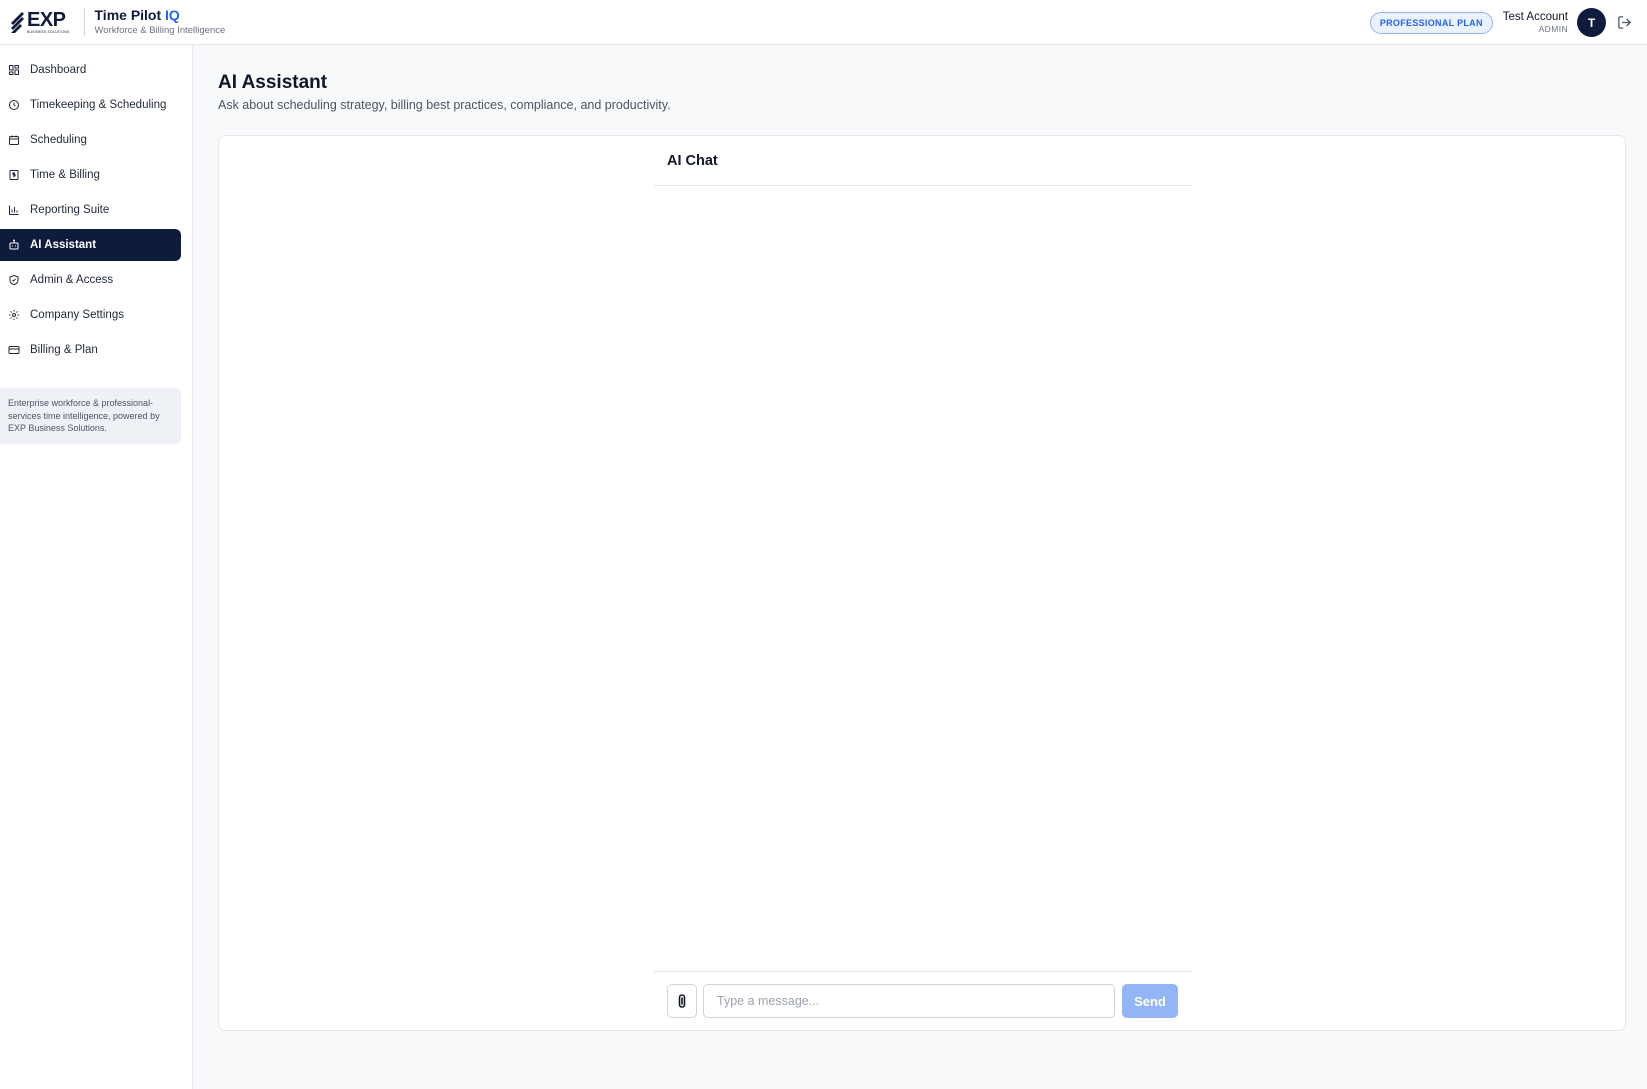 This screenshot has height=1089, width=1647. What do you see at coordinates (70, 210) in the screenshot?
I see `sidebar-item-label: Reporting Suite` at bounding box center [70, 210].